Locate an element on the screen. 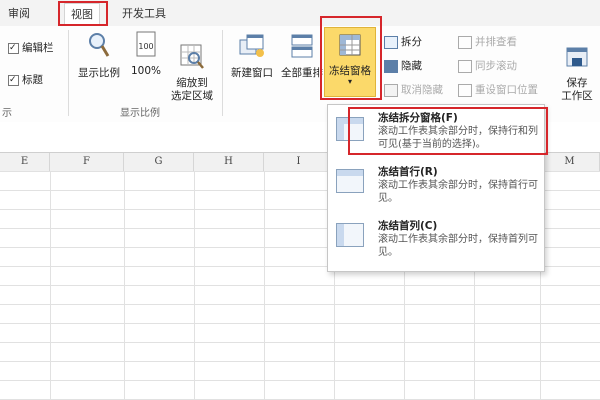  save-workspace-label: 保存 工作区 is located at coordinates (577, 89).